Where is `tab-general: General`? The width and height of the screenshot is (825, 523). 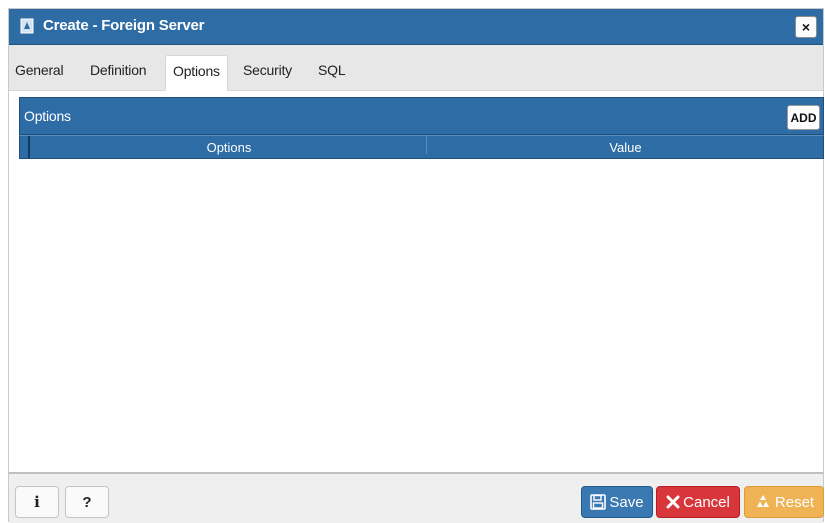
tab-general: General is located at coordinates (39, 70).